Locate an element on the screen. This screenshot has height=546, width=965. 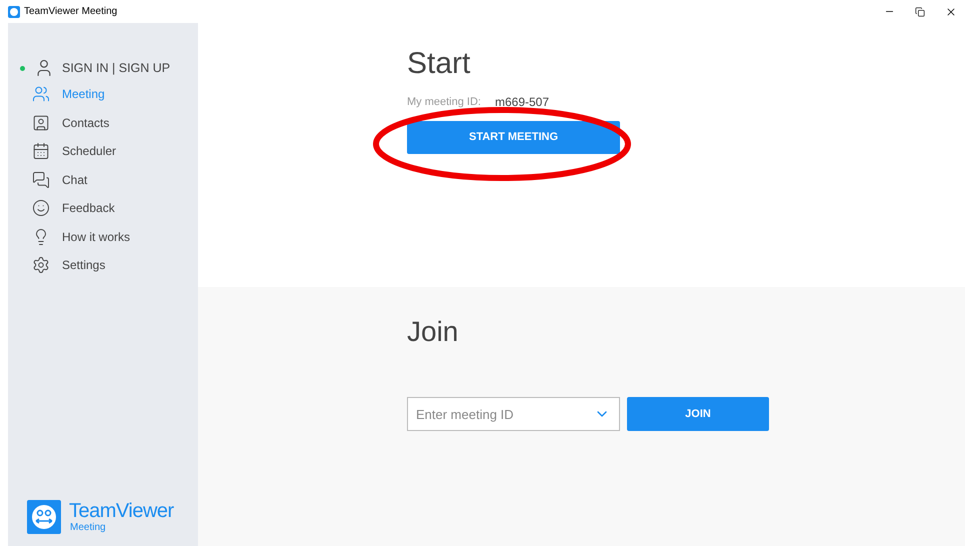
chat-bubbles-icon is located at coordinates (41, 179).